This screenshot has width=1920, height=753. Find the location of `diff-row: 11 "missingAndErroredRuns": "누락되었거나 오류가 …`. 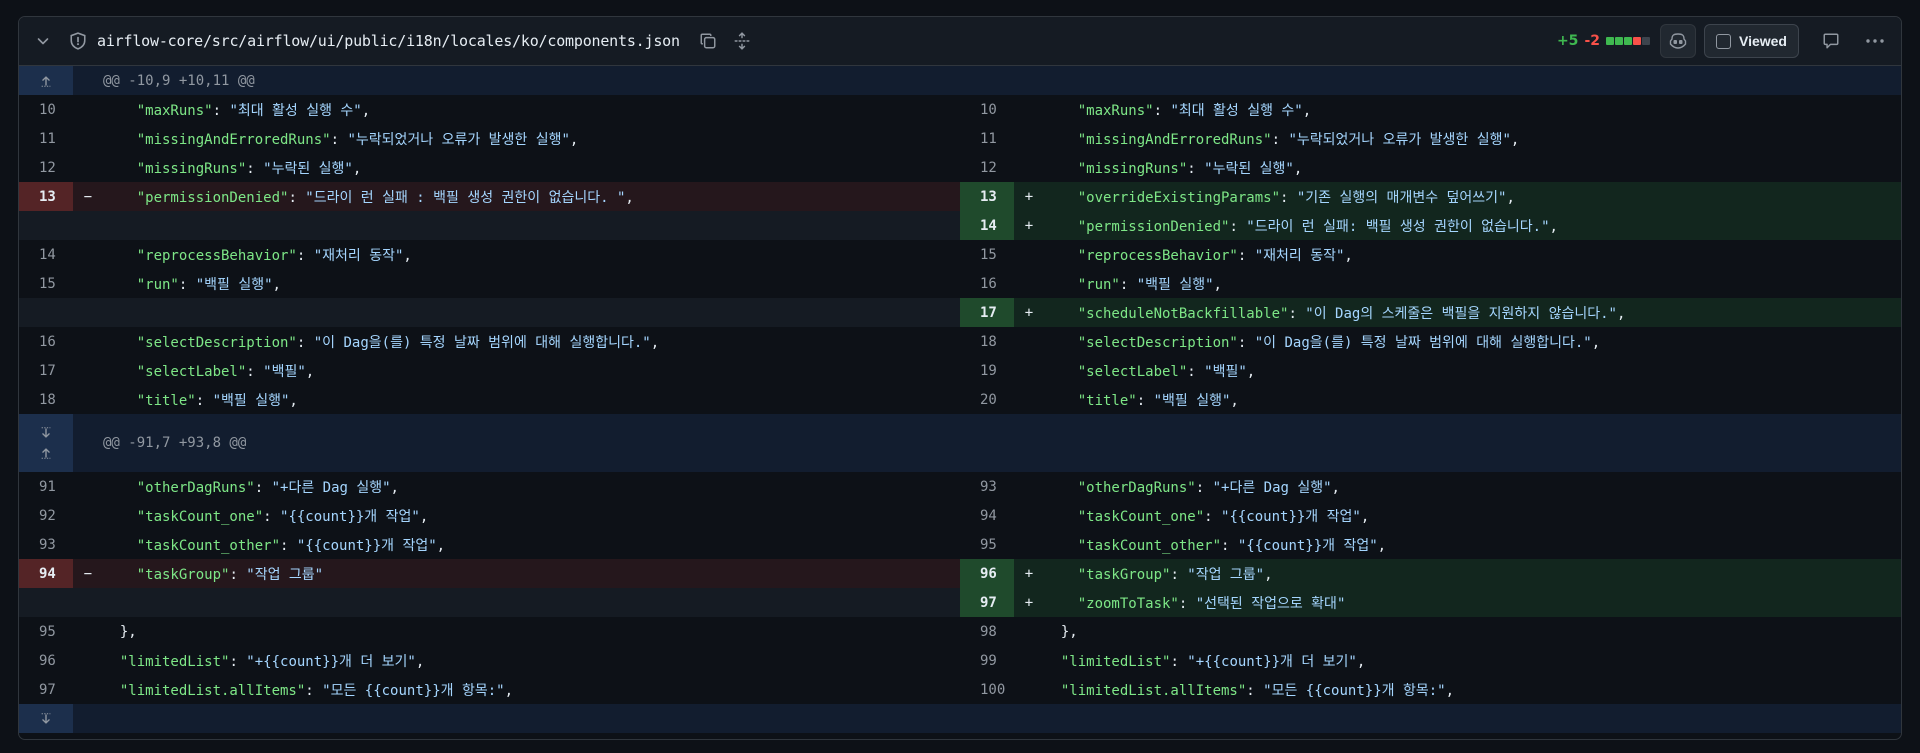

diff-row: 11 "missingAndErroredRuns": "누락되었거나 오류가 … is located at coordinates (960, 138).